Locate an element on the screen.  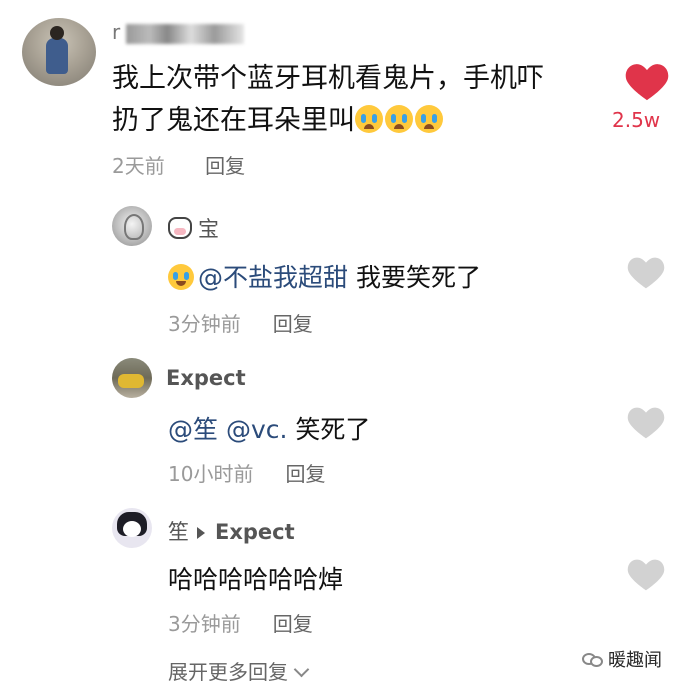
reply-text: @笙 @vc. 笑死了 is located at coordinates (269, 429).